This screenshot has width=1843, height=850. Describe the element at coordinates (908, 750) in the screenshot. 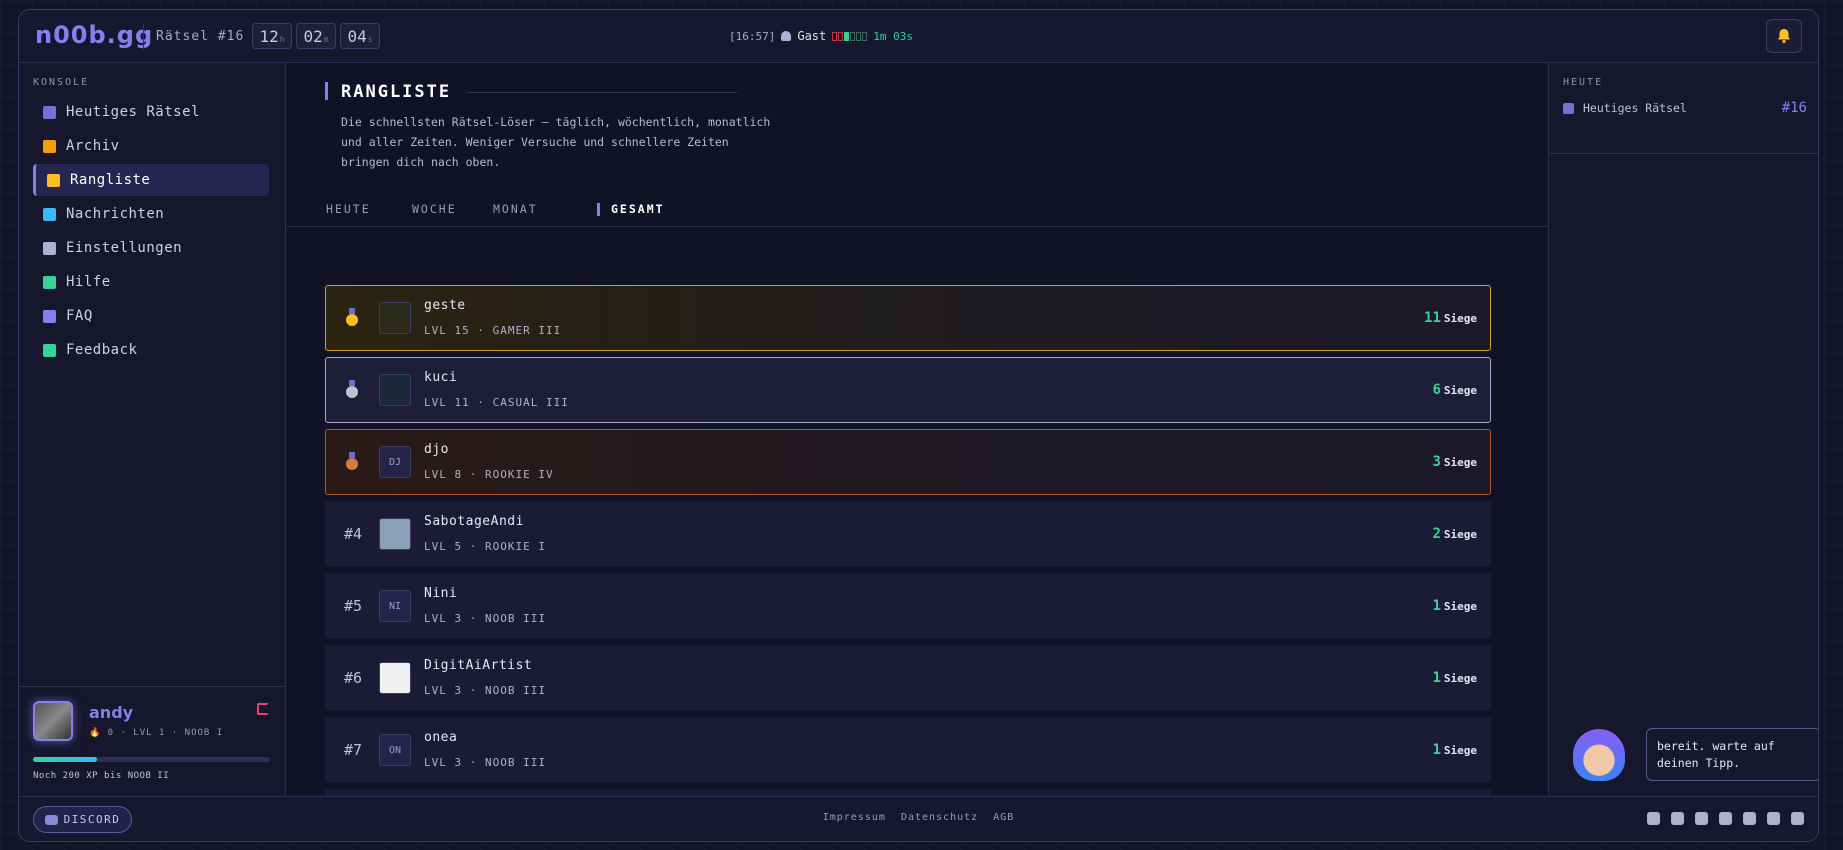

I see `leaderboard-row: #7 ON onea LVL 3 · NOOB III 1 Siege` at that location.